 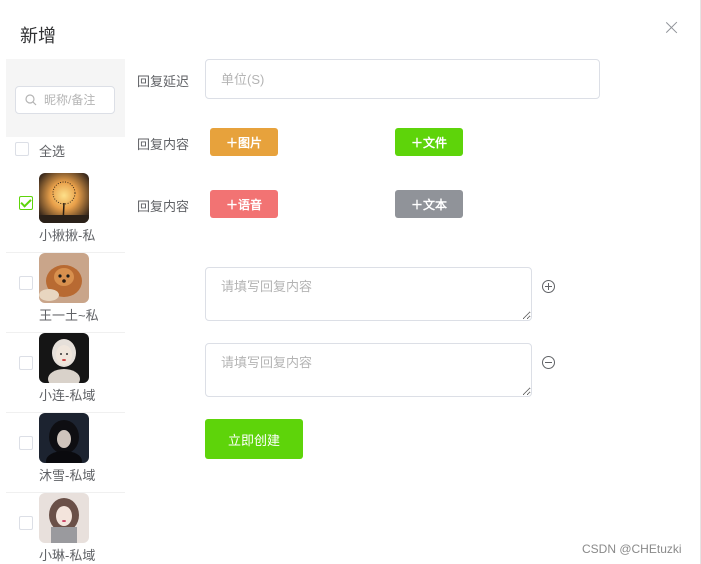 What do you see at coordinates (67, 475) in the screenshot?
I see `contact-name: 沐雪-私域` at bounding box center [67, 475].